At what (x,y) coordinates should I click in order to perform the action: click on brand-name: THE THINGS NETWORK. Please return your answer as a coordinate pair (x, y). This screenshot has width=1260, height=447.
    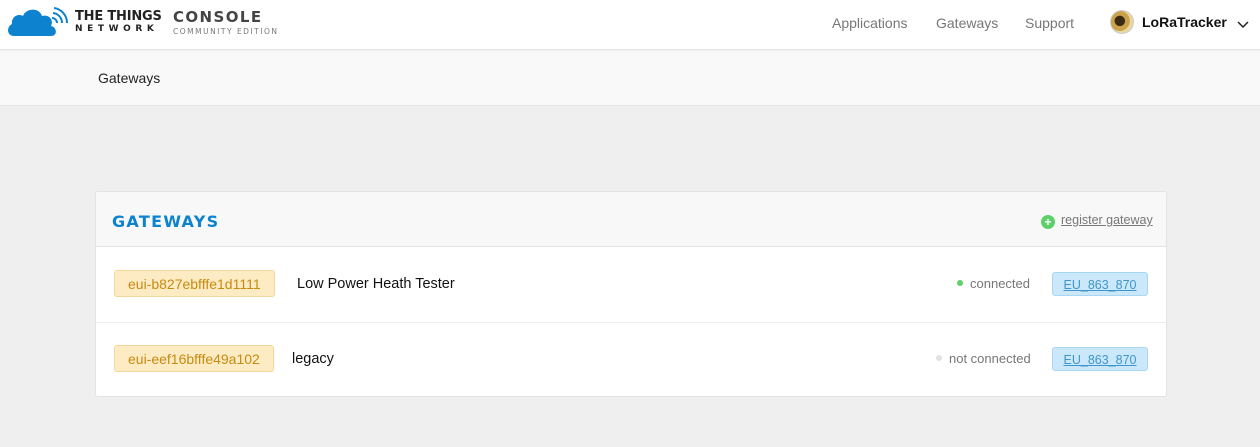
    Looking at the image, I should click on (118, 22).